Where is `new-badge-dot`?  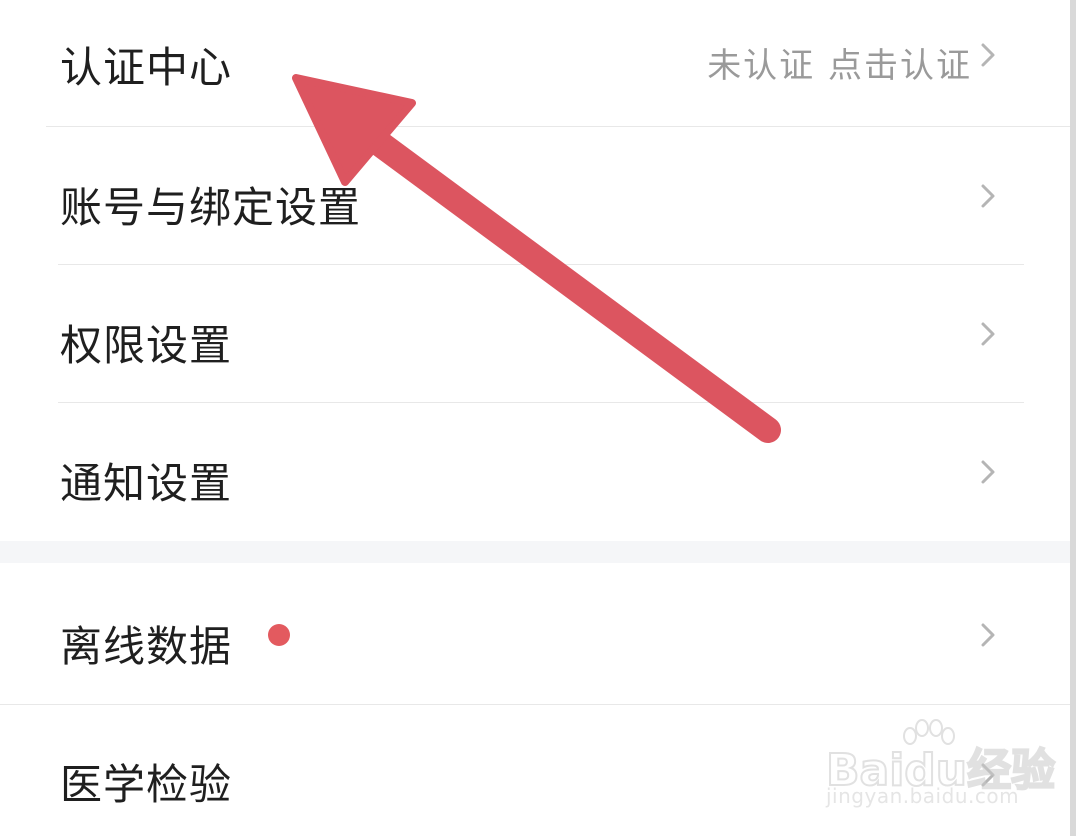
new-badge-dot is located at coordinates (279, 635).